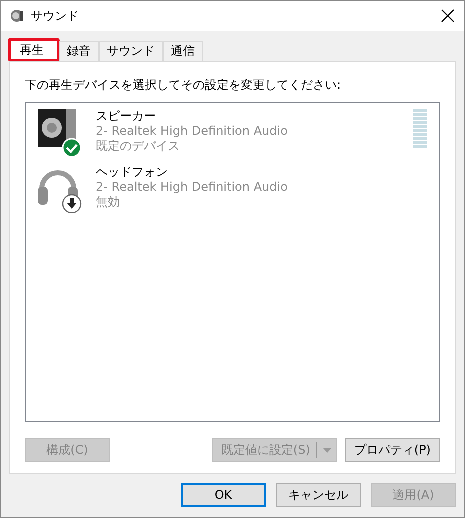 Image resolution: width=465 pixels, height=518 pixels. I want to click on device-name: ヘッドフォン, so click(132, 172).